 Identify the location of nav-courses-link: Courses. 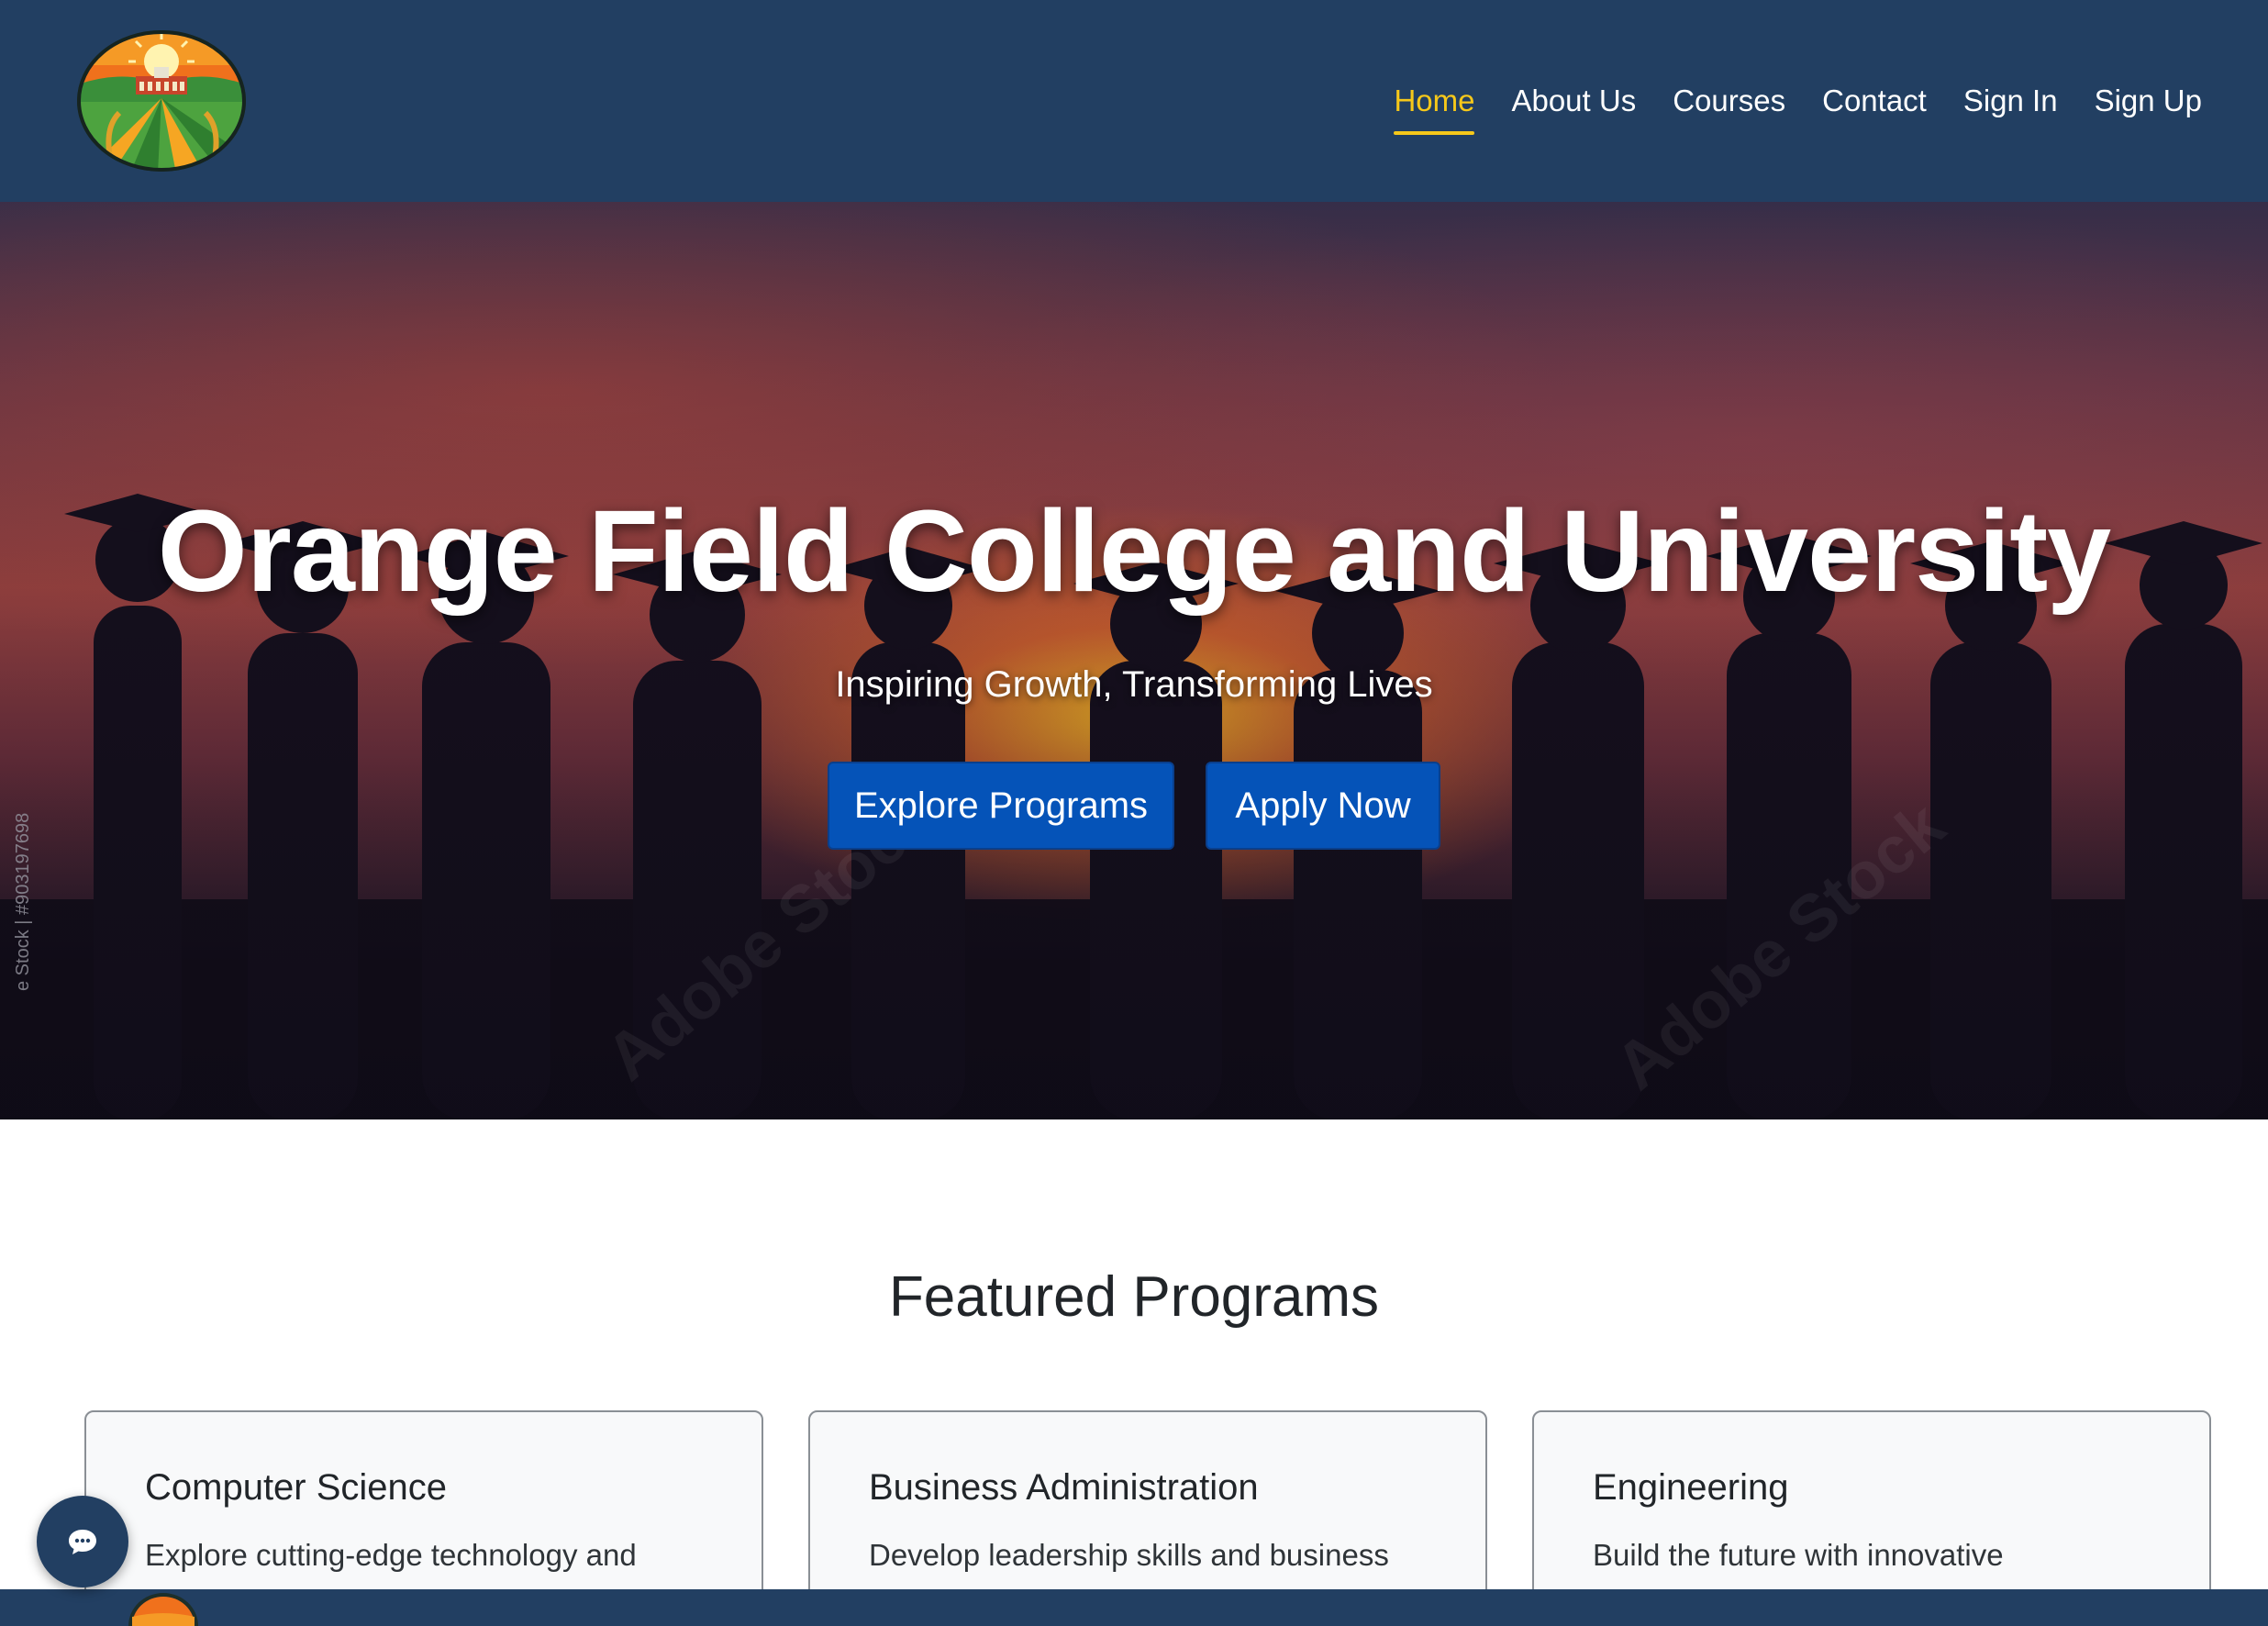
(1729, 101).